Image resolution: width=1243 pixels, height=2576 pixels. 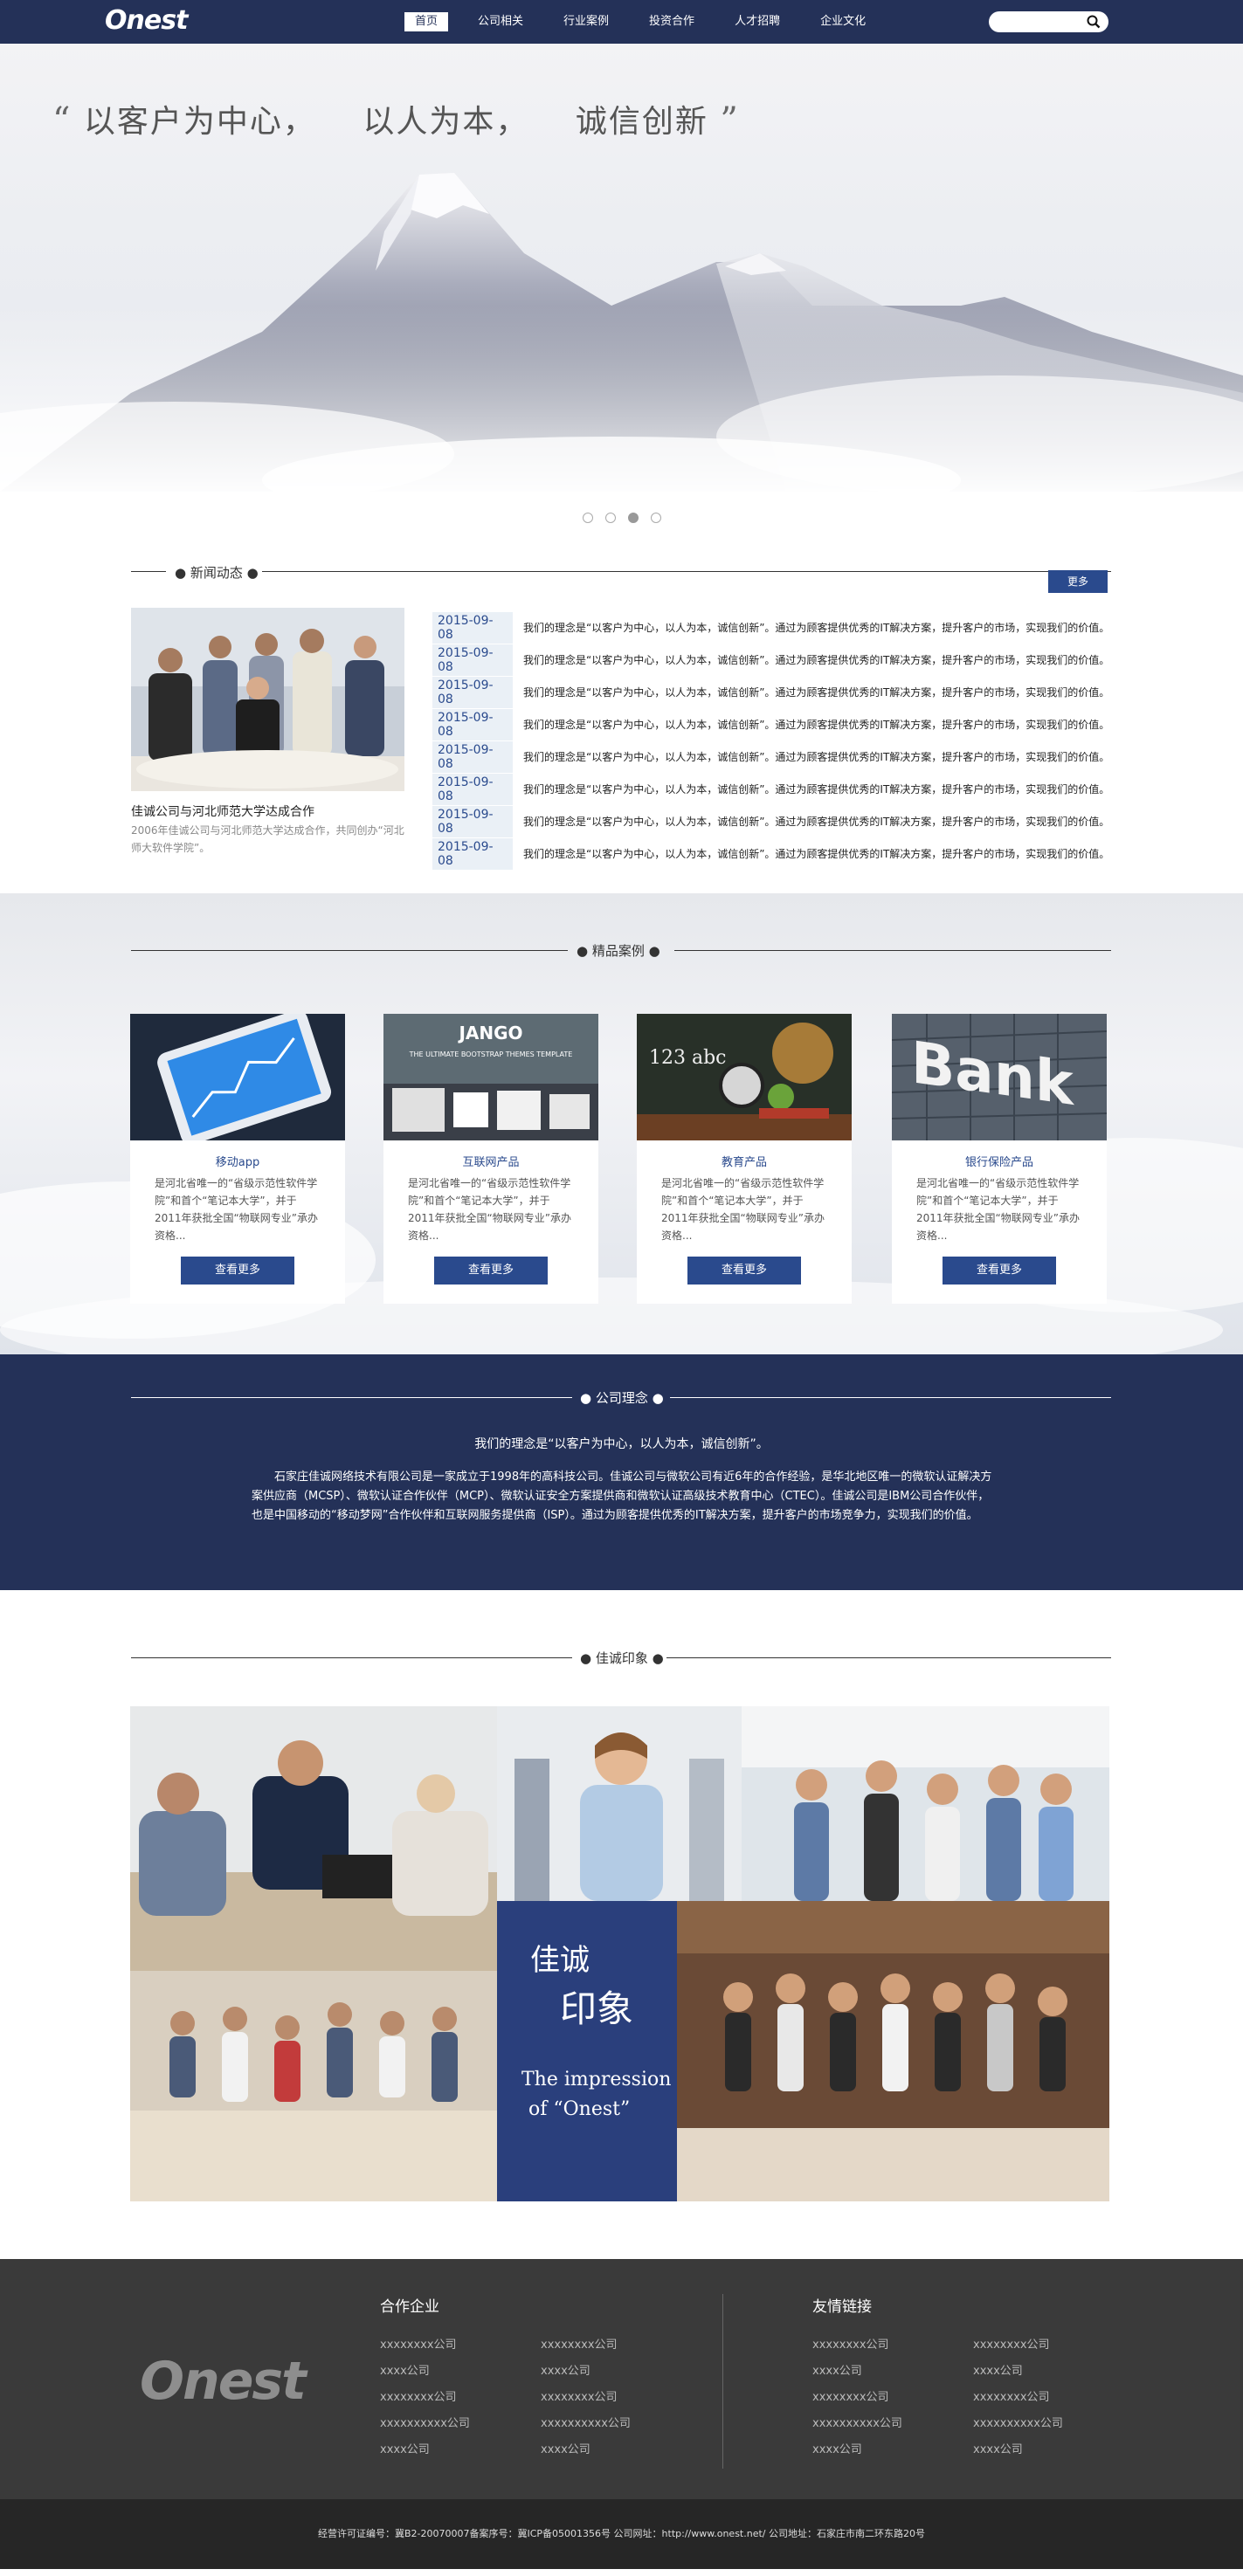 I want to click on nav-item-cases: 行业案例, so click(x=586, y=21).